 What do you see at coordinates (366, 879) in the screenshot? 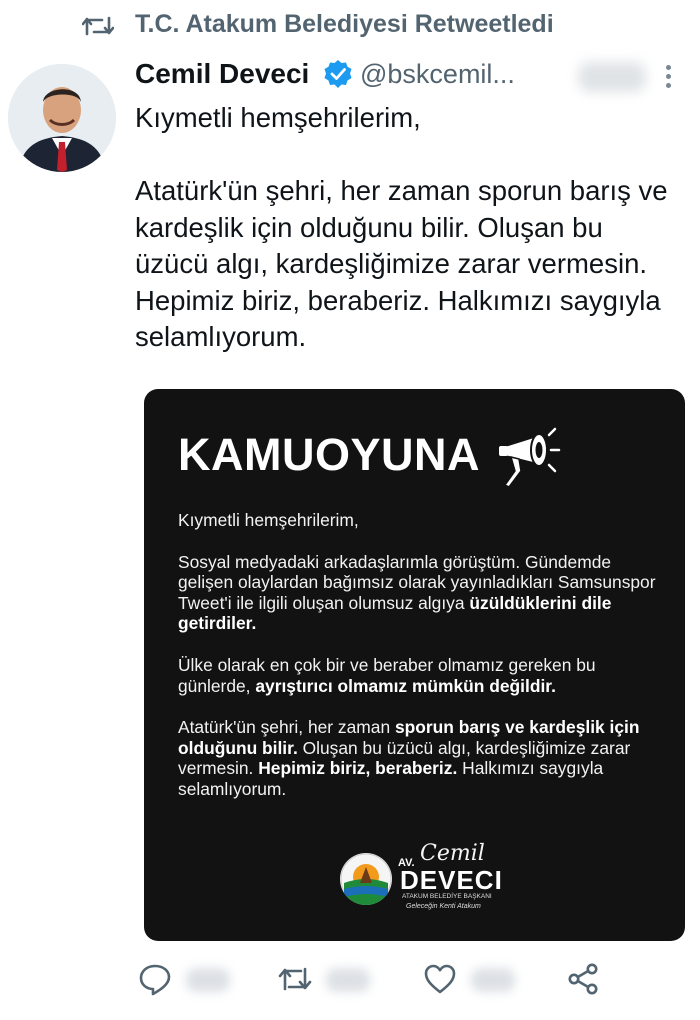
I see `atakum-seal-logo` at bounding box center [366, 879].